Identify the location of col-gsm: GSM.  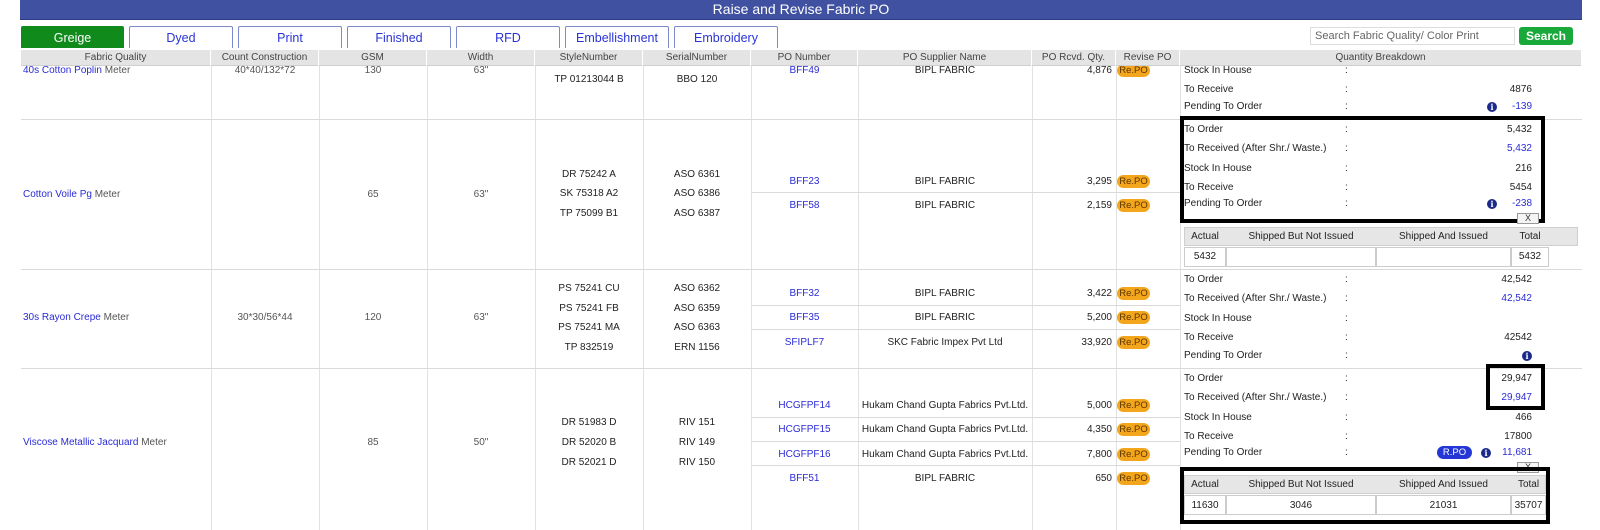
(373, 58).